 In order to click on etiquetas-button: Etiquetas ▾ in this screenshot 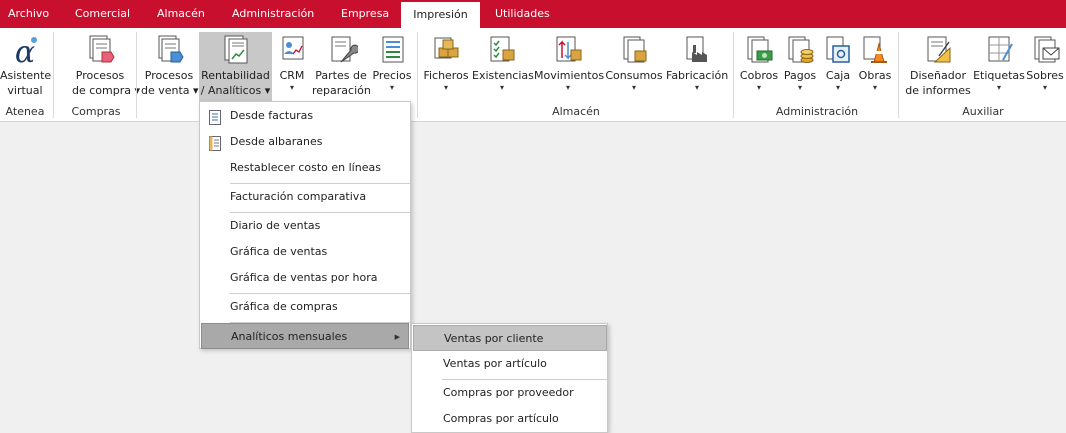, I will do `click(999, 67)`.